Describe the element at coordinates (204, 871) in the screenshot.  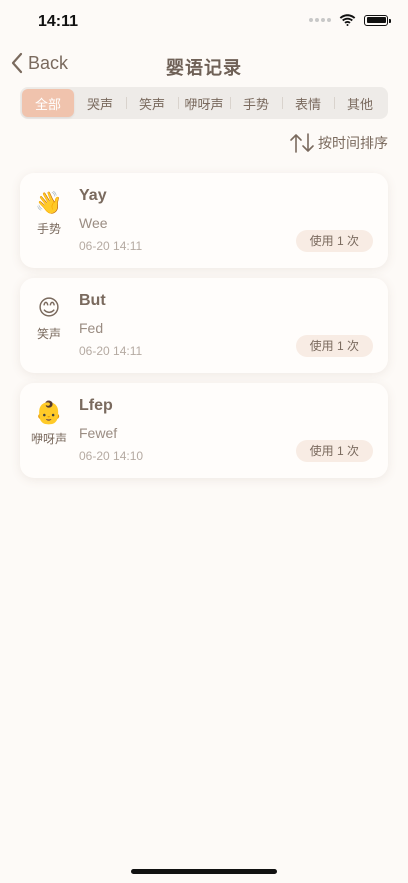
I see `home-indicator` at that location.